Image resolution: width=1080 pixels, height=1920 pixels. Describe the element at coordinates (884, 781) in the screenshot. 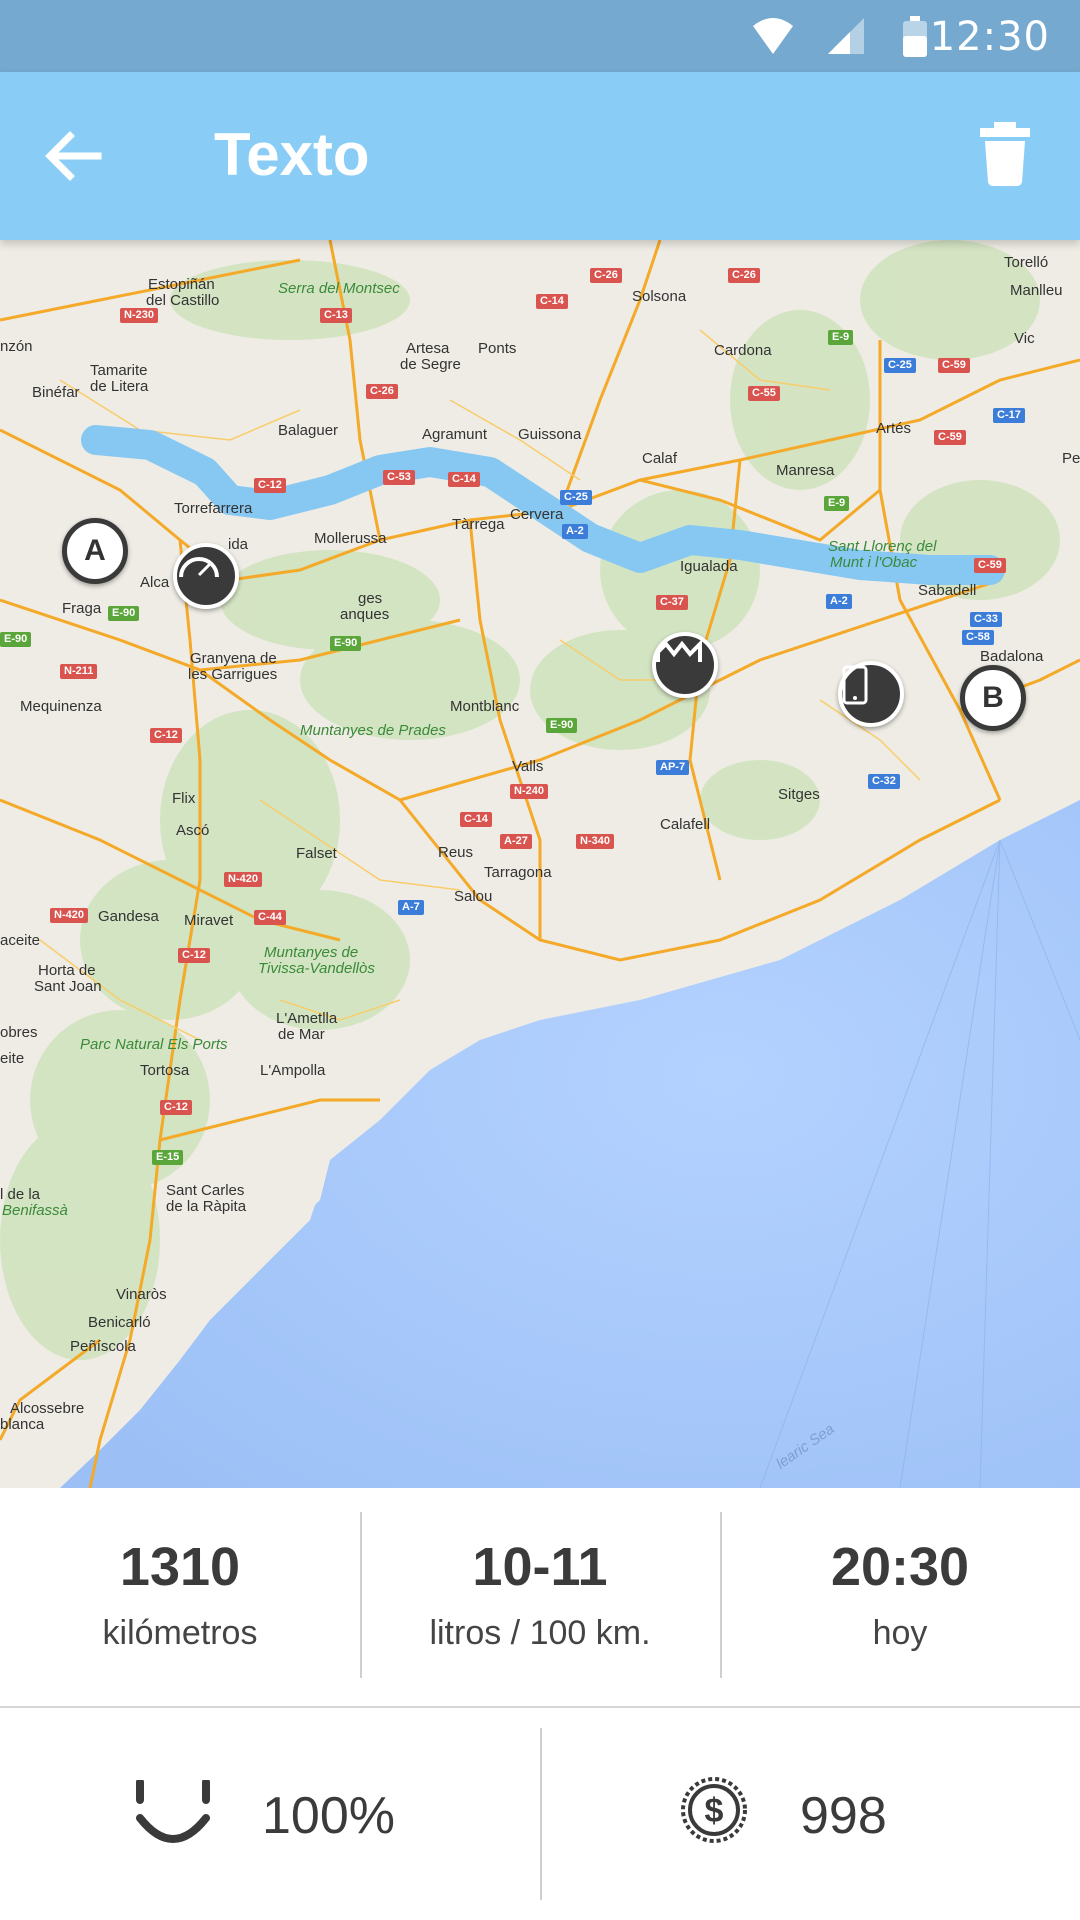

I see `road-label: C-32` at that location.